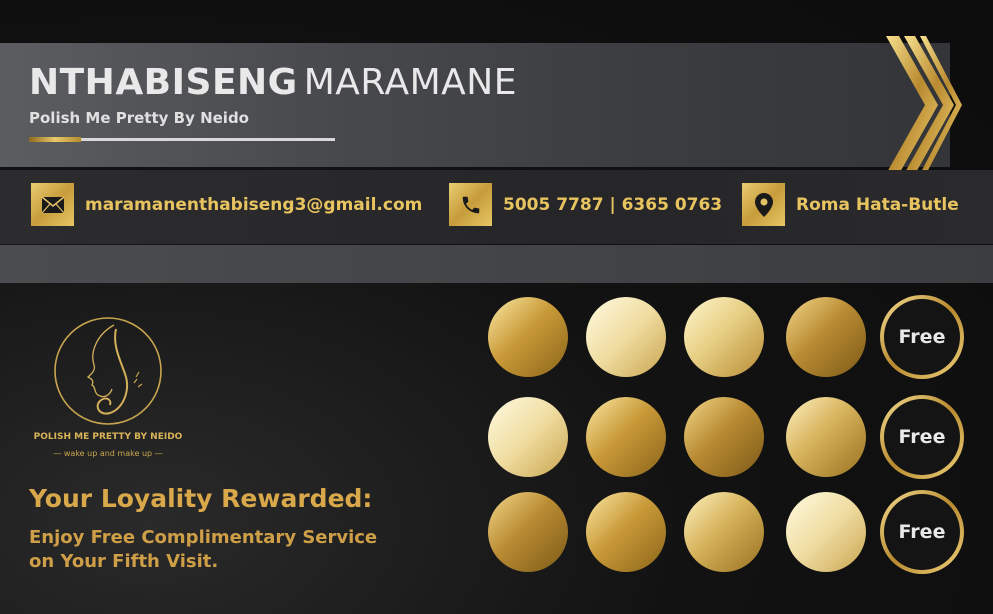  What do you see at coordinates (108, 371) in the screenshot?
I see `brand-logo` at bounding box center [108, 371].